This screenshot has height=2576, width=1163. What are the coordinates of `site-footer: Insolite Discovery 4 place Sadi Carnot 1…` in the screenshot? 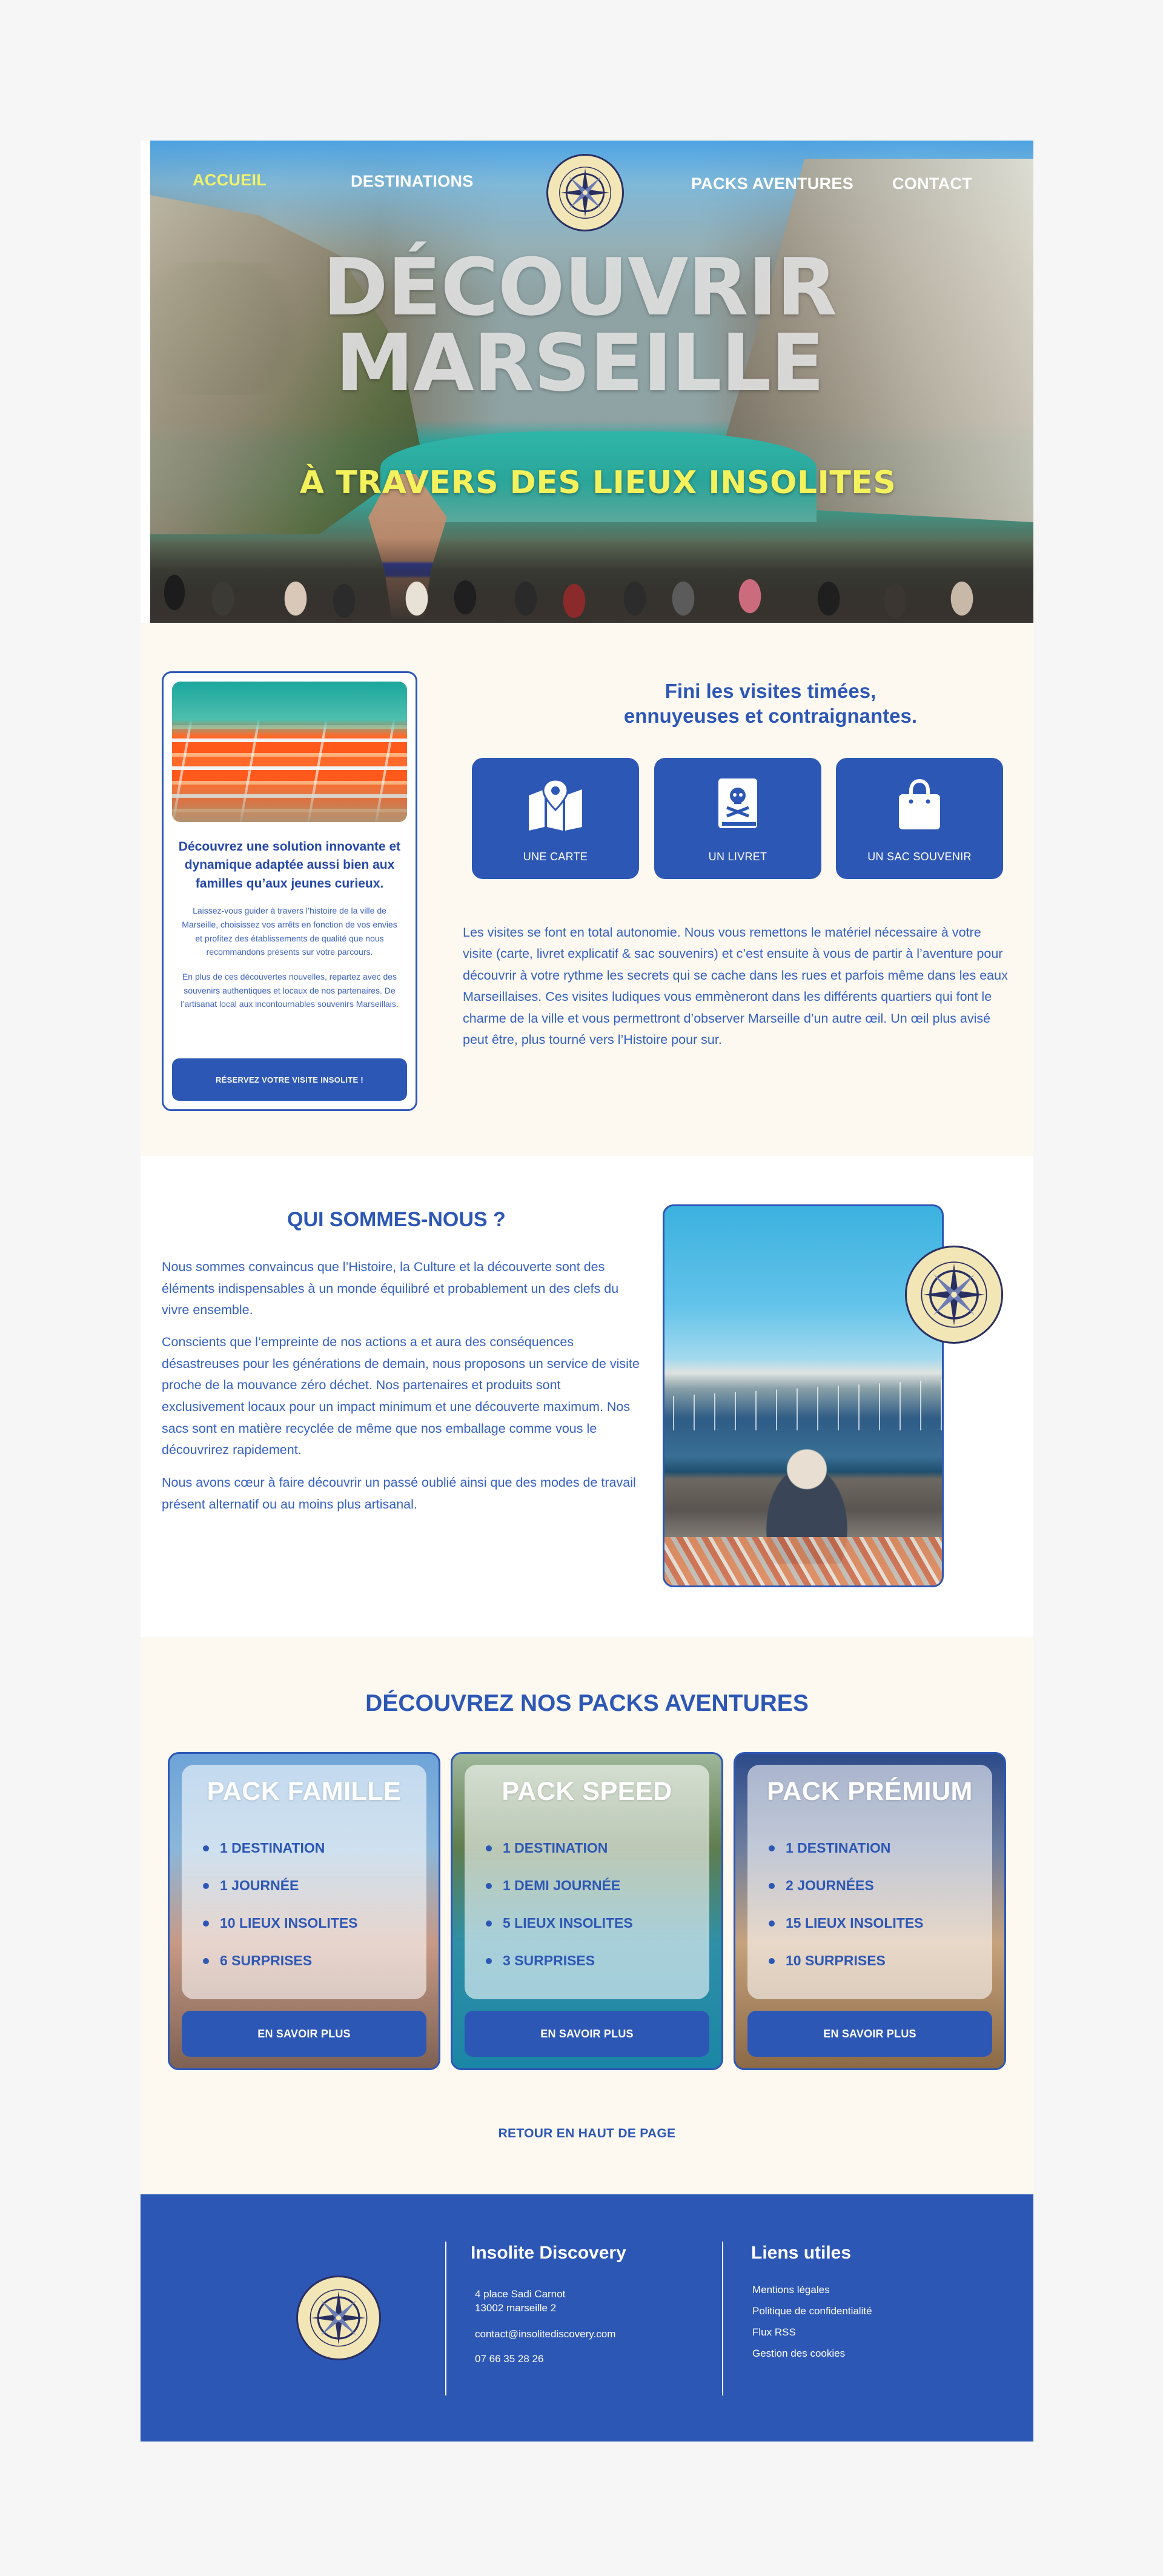 It's located at (587, 2318).